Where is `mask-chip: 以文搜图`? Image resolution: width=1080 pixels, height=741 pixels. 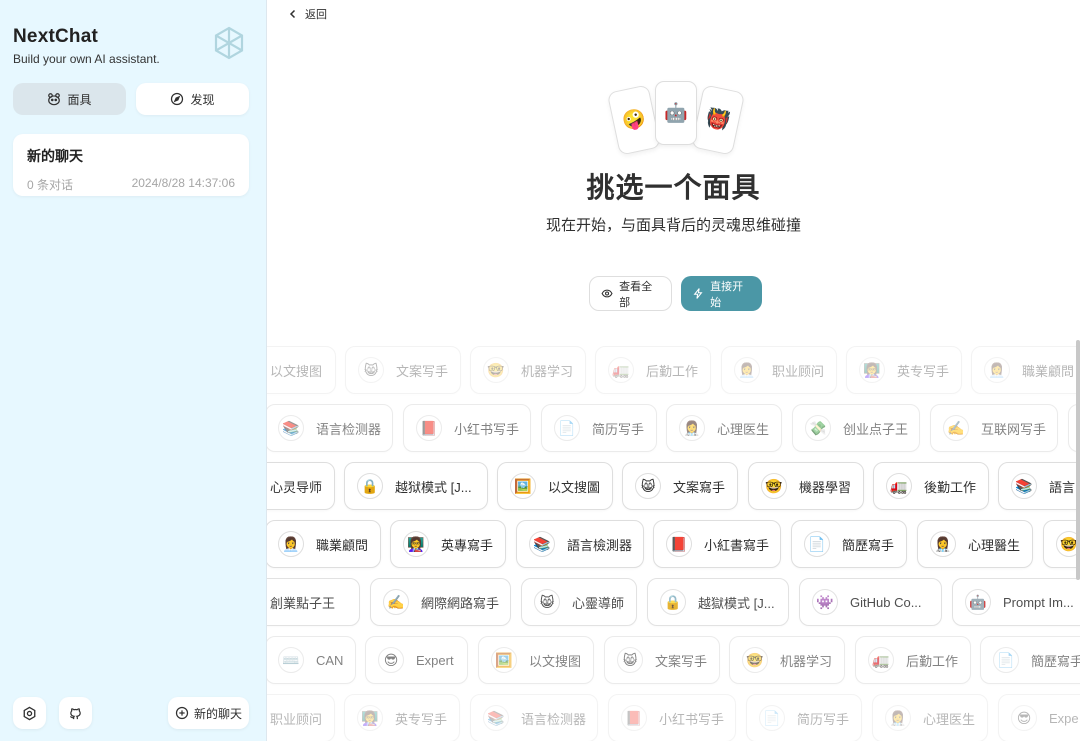 mask-chip: 以文搜图 is located at coordinates (301, 370).